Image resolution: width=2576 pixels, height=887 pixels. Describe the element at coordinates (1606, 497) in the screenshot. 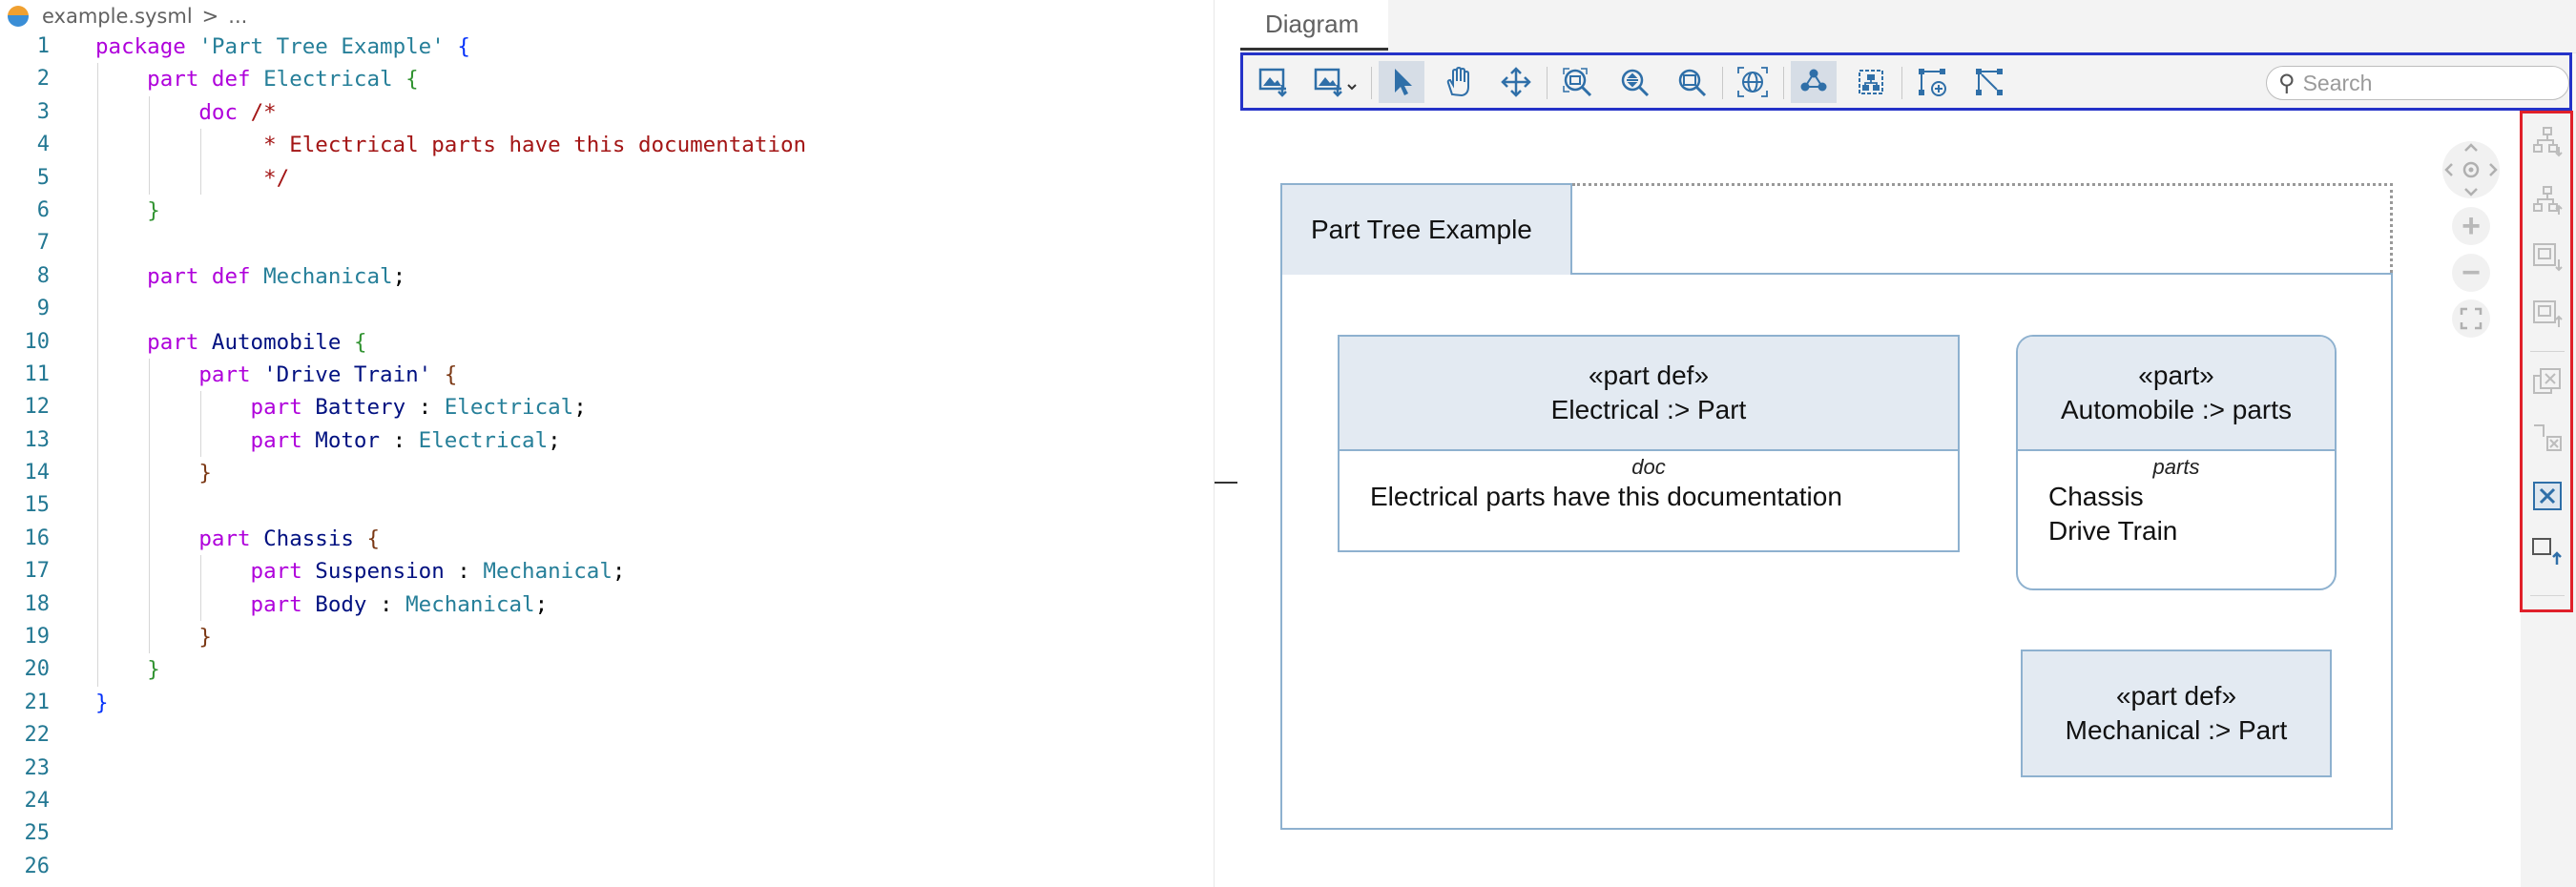

I see `node-electrical-doc-text: Electrical parts have this documentation` at that location.